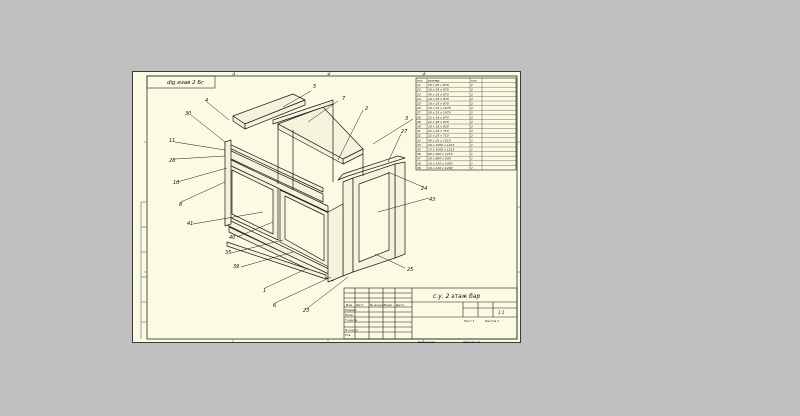  What do you see at coordinates (440, 154) in the screenshot?
I see `spec-cell: 90 x 360 x 1215` at bounding box center [440, 154].